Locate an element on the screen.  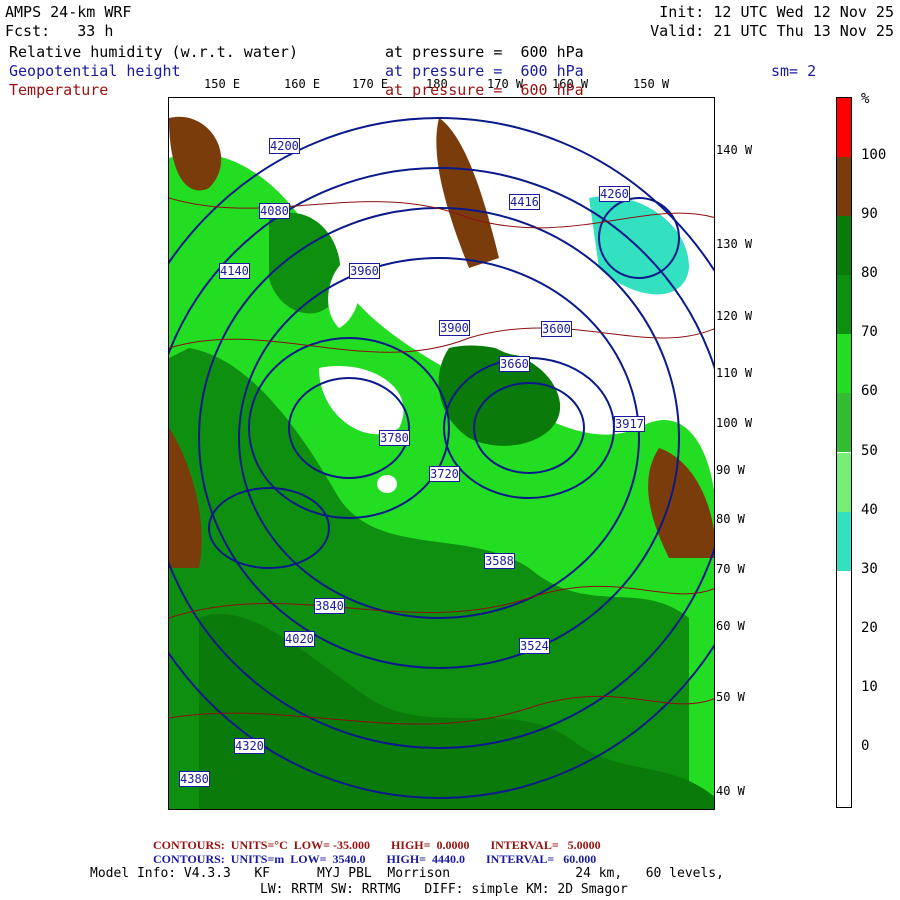
lat-label: 40 W is located at coordinates (730, 791).